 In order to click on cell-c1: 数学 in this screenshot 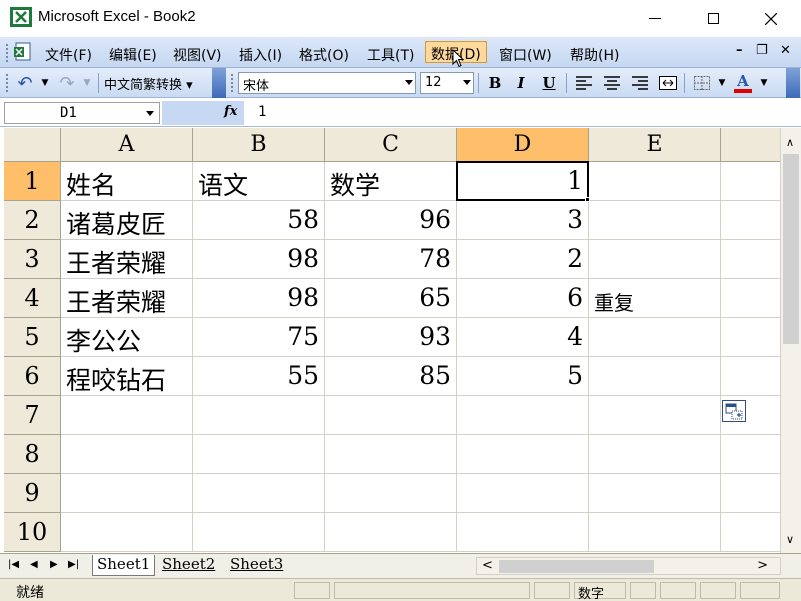, I will do `click(391, 181)`.